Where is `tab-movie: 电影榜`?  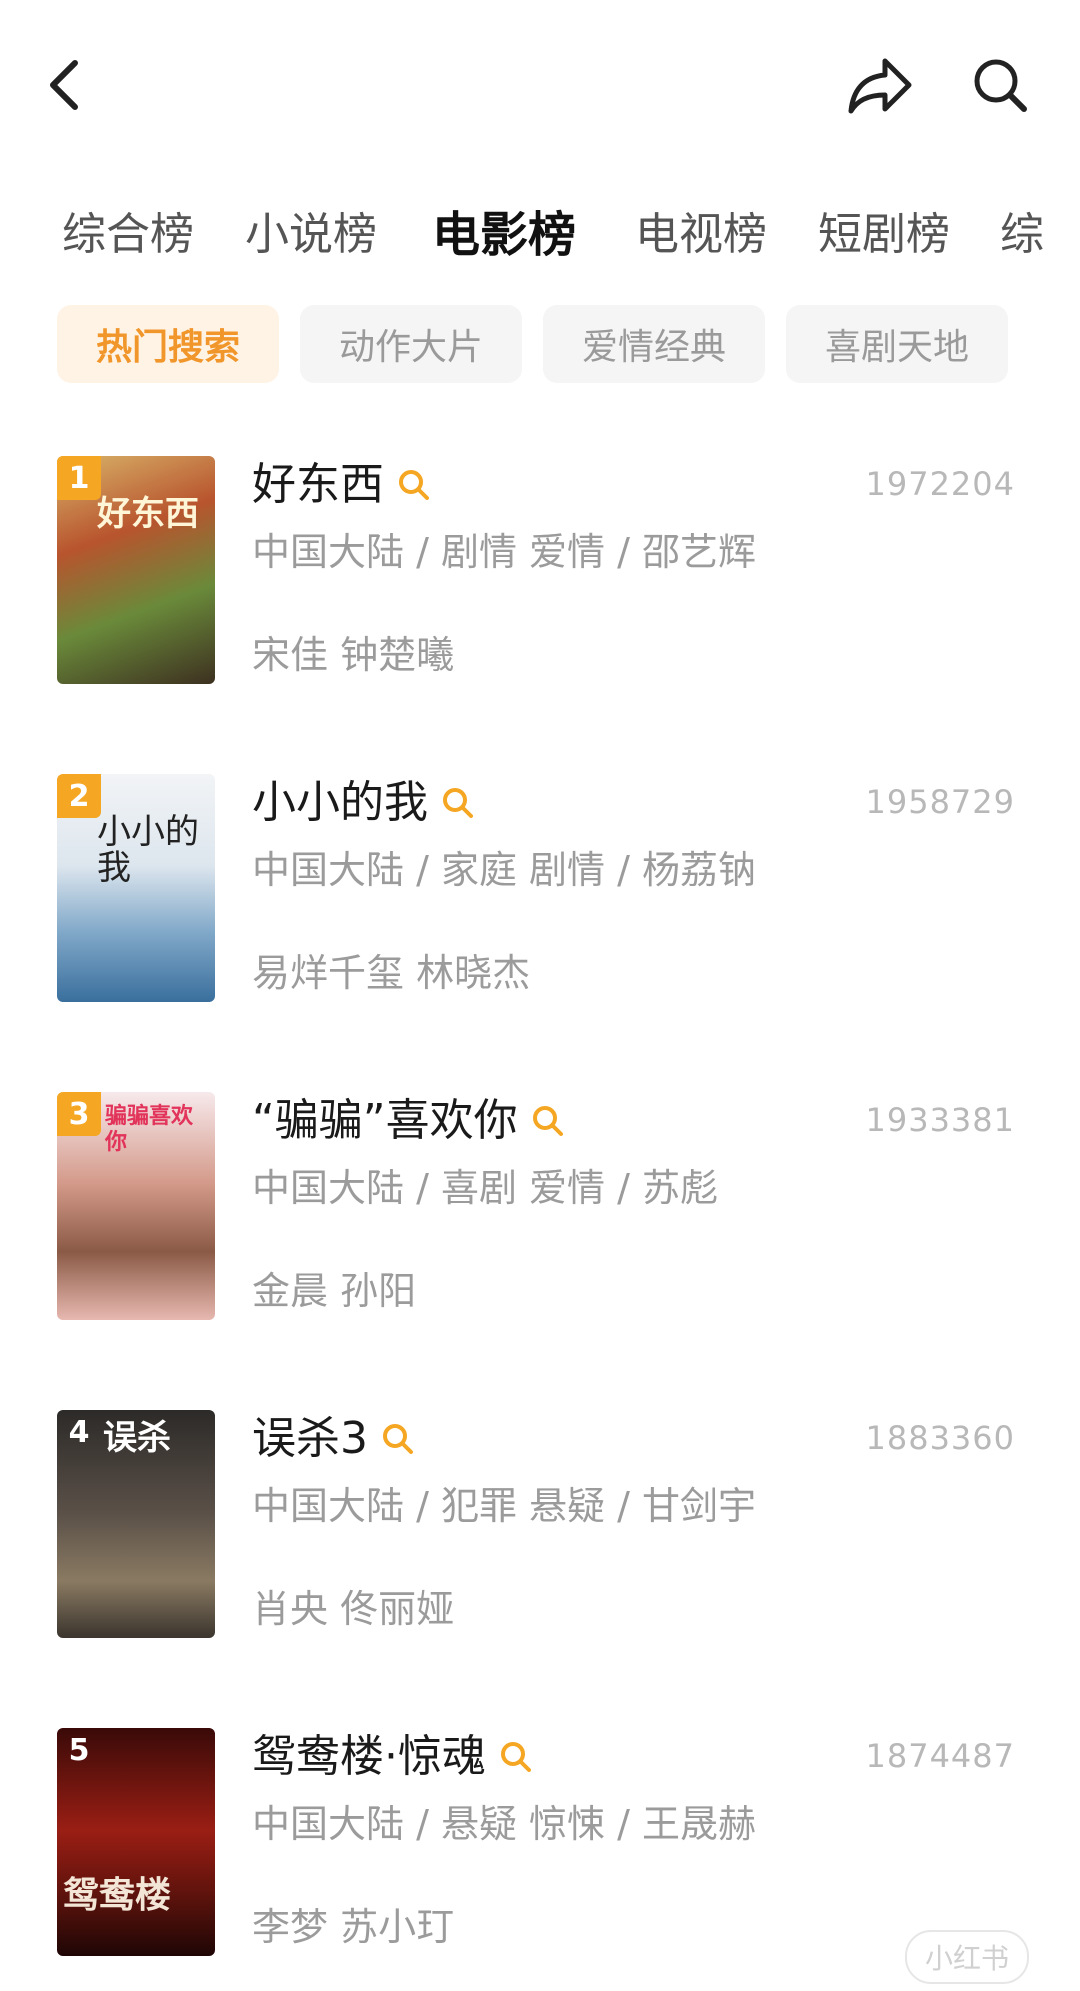
tab-movie: 电影榜 is located at coordinates (504, 235).